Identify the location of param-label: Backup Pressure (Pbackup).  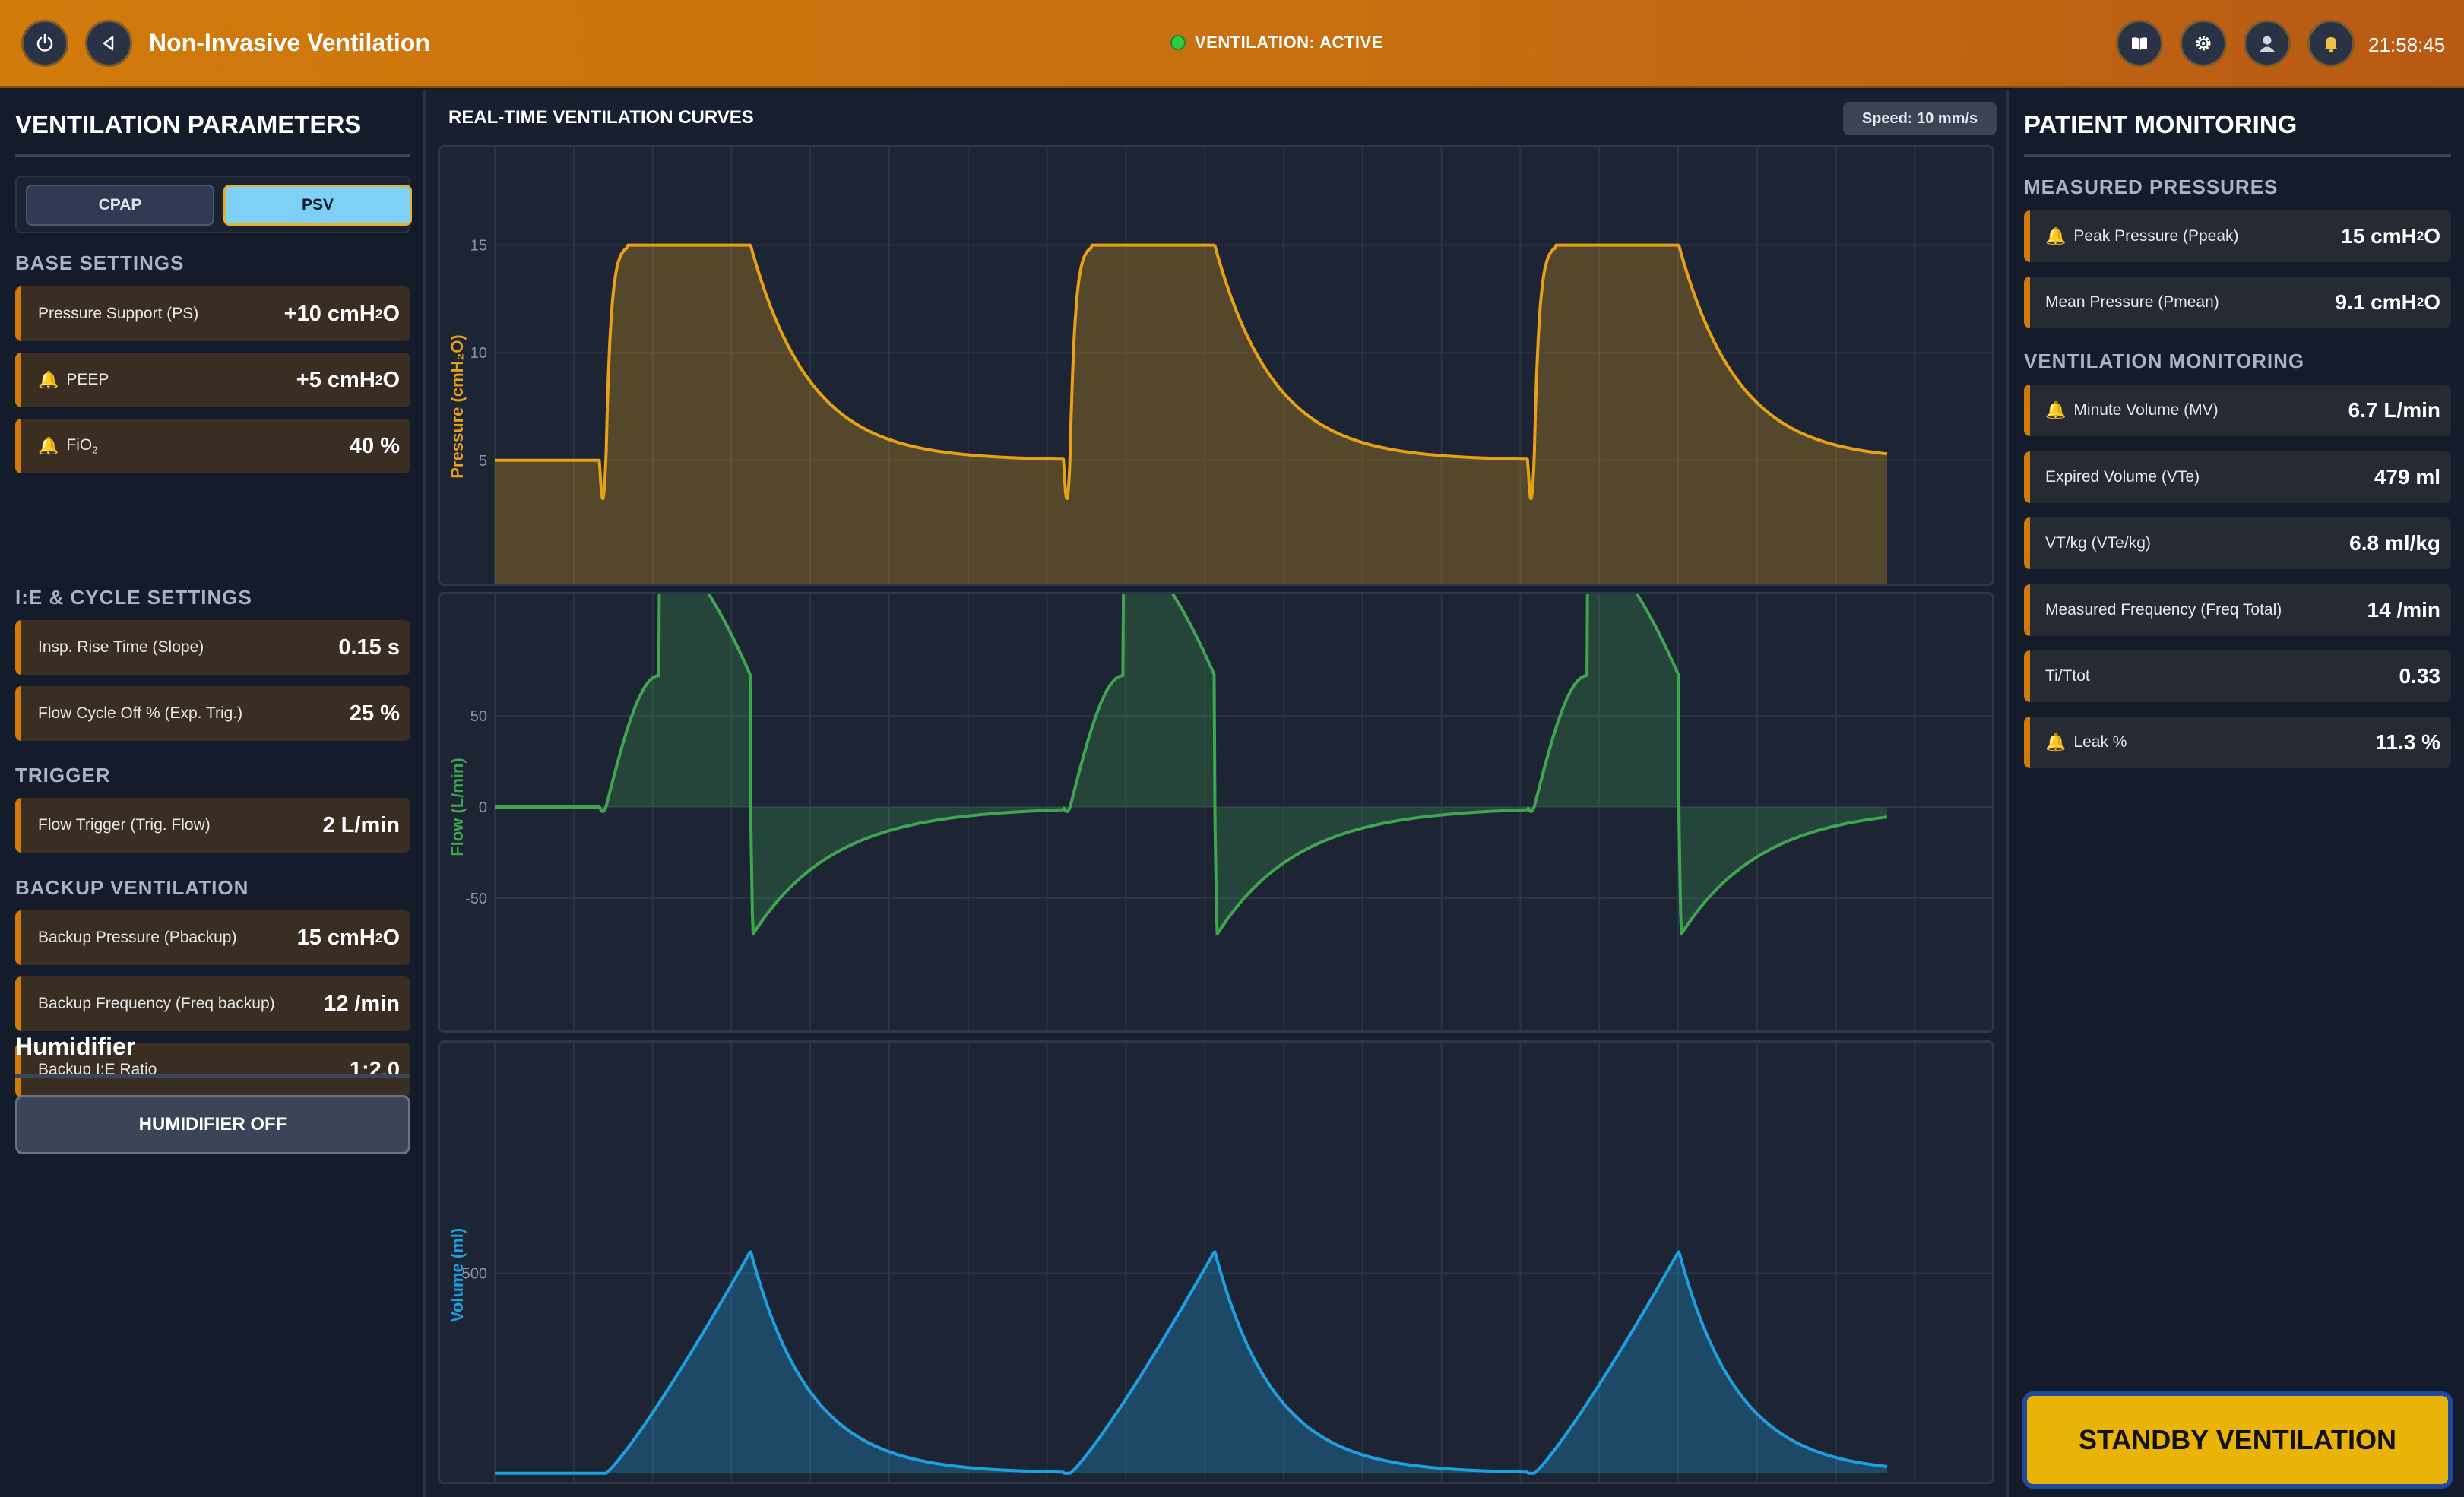
(137, 937).